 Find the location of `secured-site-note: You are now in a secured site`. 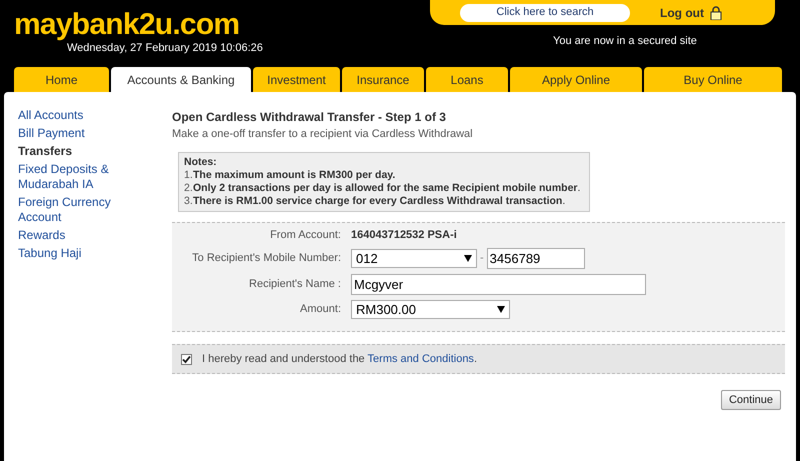

secured-site-note: You are now in a secured site is located at coordinates (625, 41).